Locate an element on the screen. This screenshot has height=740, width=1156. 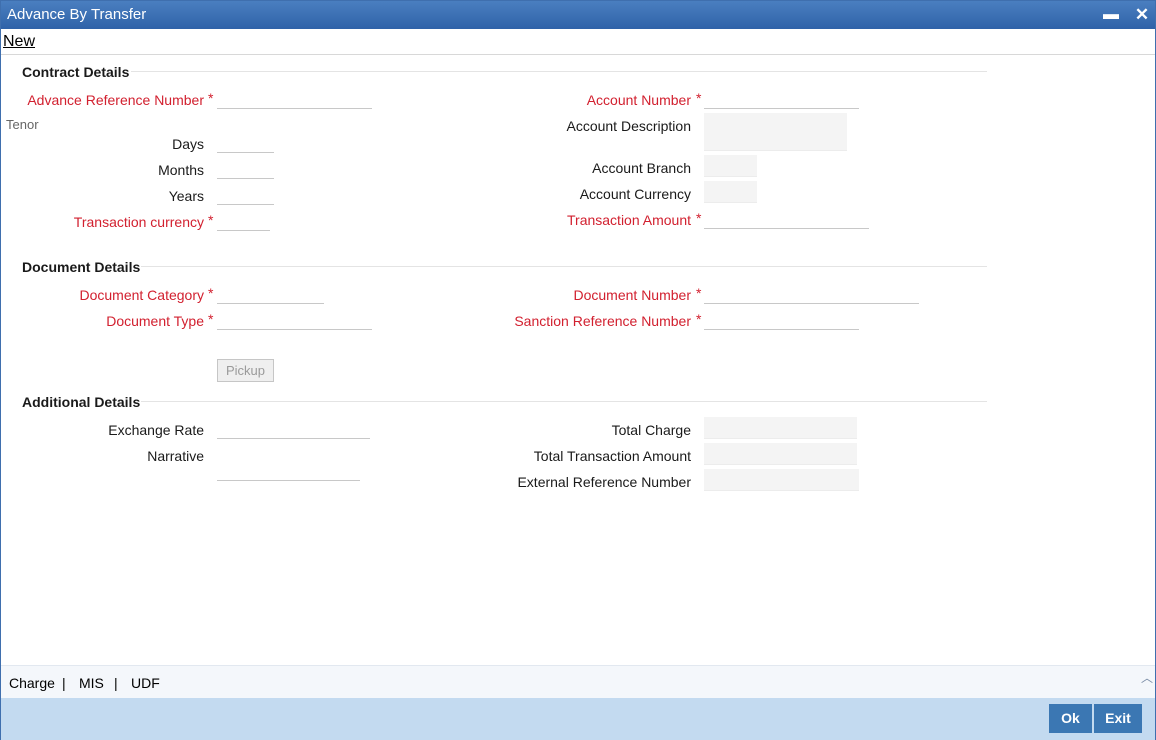
external-reference-number-field is located at coordinates (781, 480).